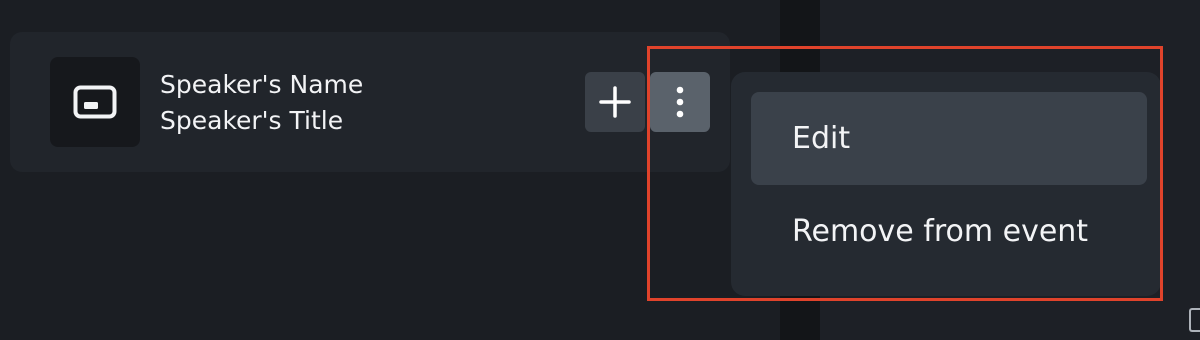 The width and height of the screenshot is (1200, 340). I want to click on more-options-button, so click(680, 102).